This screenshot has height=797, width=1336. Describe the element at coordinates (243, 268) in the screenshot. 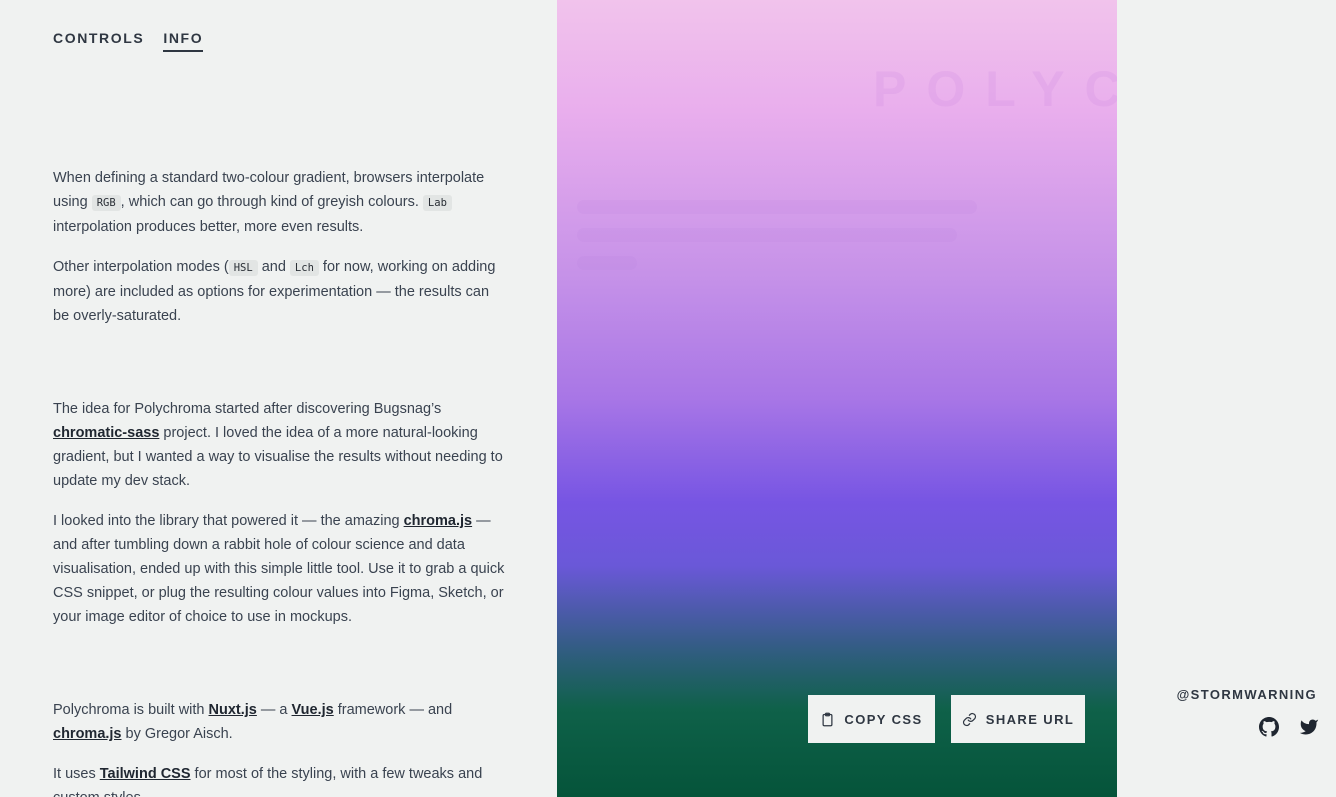

I see `code-hsl: HSL` at that location.